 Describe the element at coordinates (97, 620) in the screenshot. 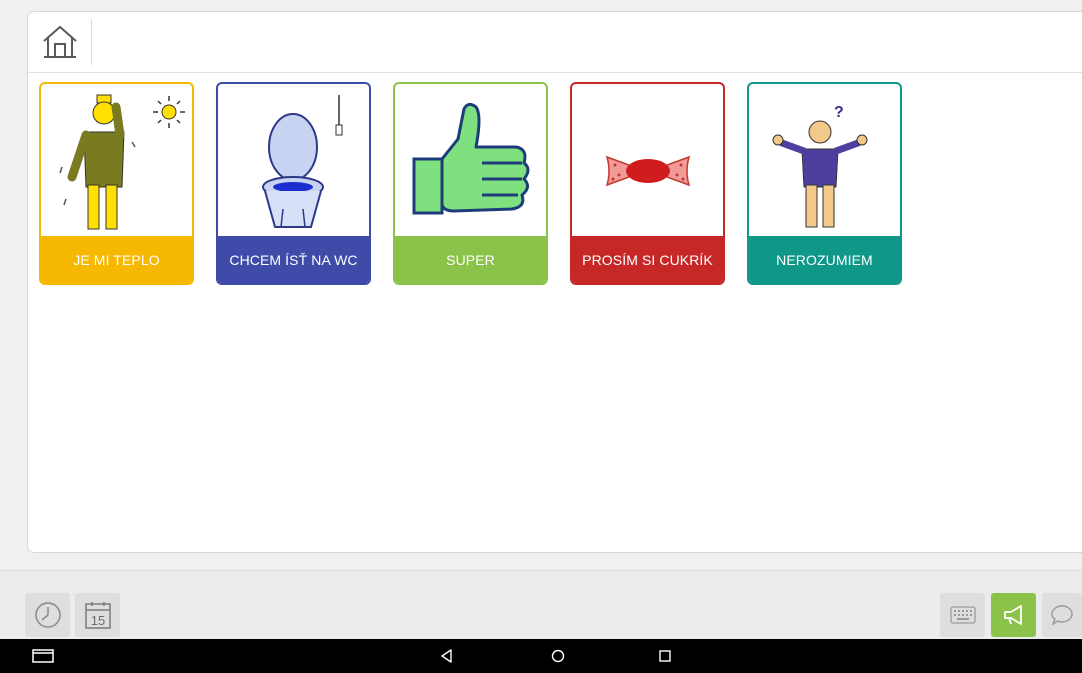

I see `calendar-day: 15` at that location.